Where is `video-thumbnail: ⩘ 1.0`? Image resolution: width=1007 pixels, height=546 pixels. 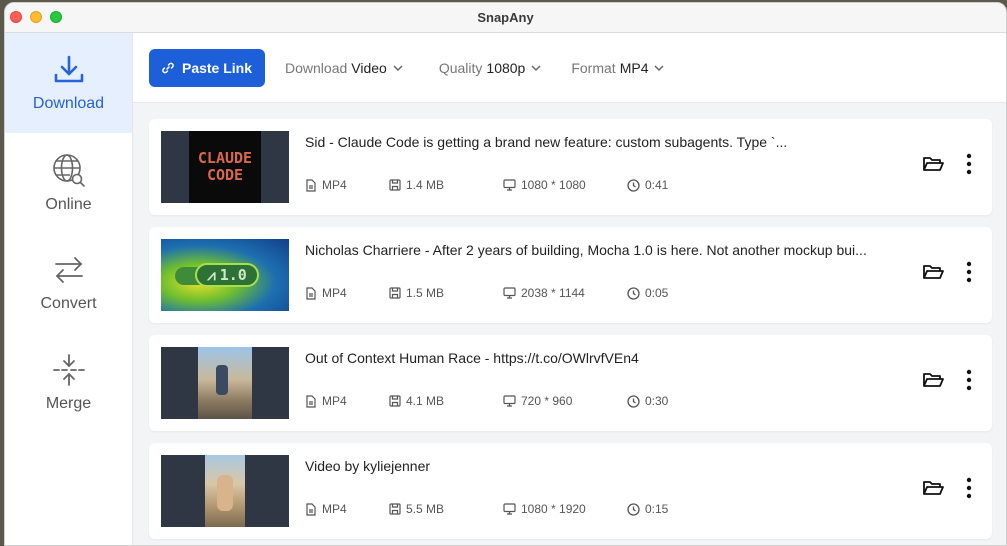 video-thumbnail: ⩘ 1.0 is located at coordinates (225, 275).